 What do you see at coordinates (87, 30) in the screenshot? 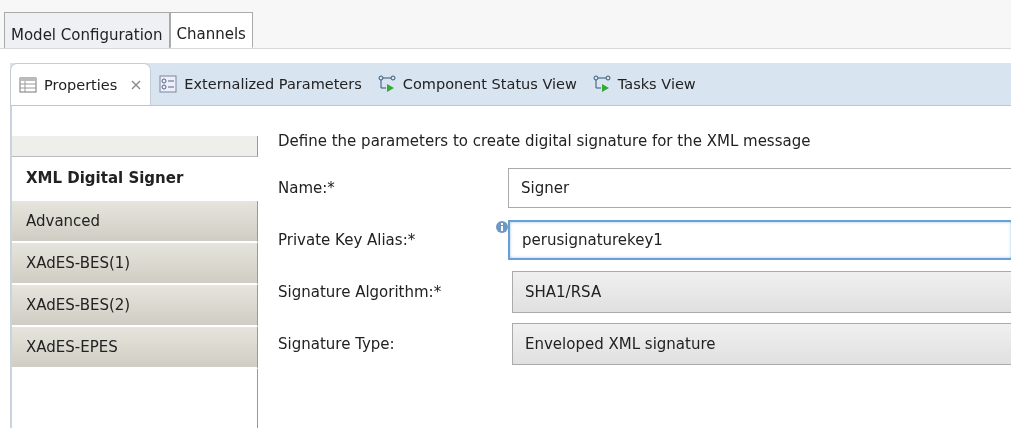
I see `editor-tab: Model Configuration` at bounding box center [87, 30].